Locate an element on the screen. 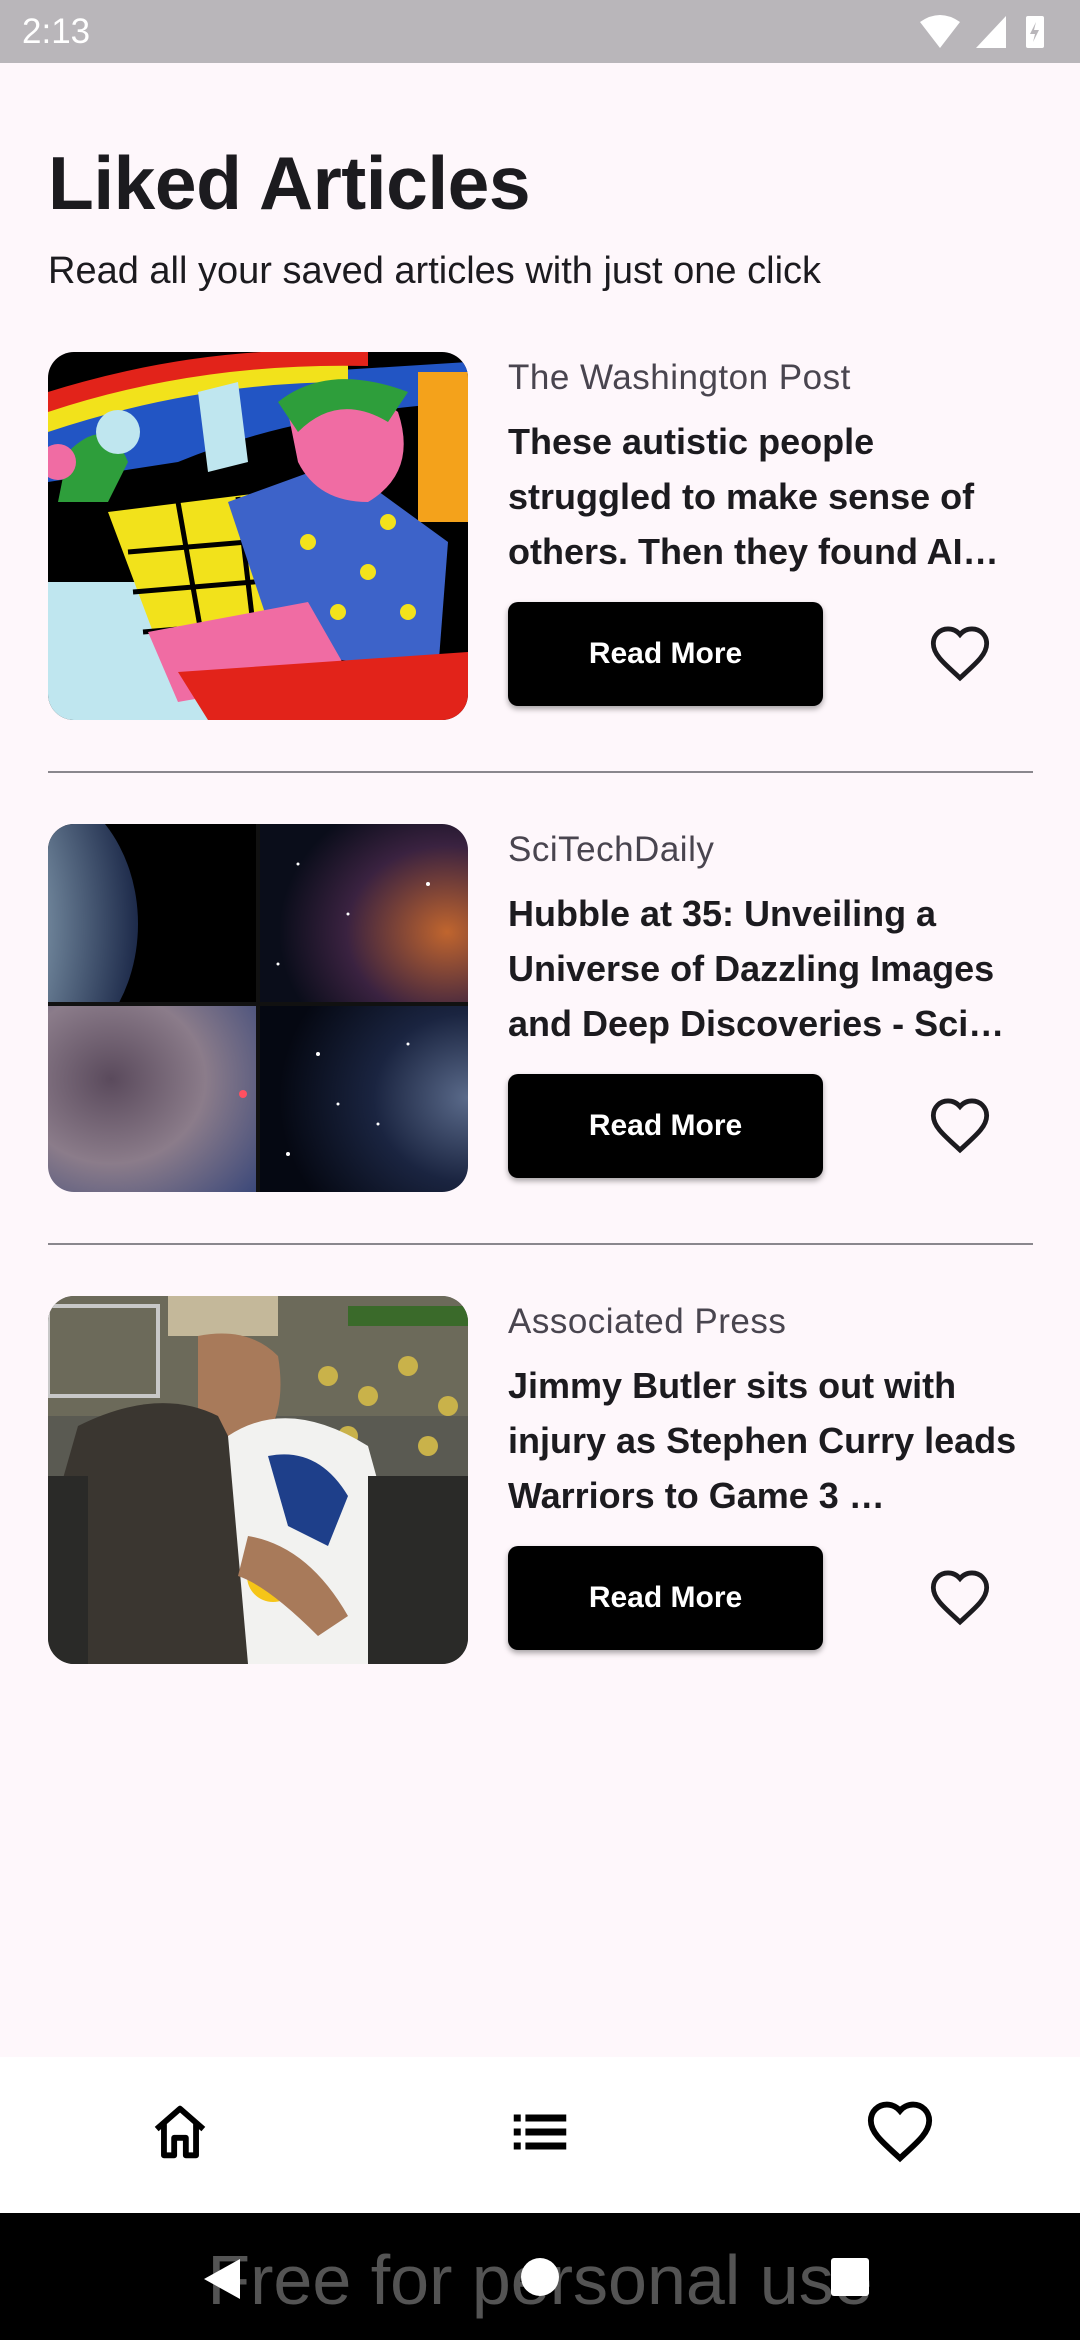 The image size is (1080, 2340). status-icons is located at coordinates (988, 32).